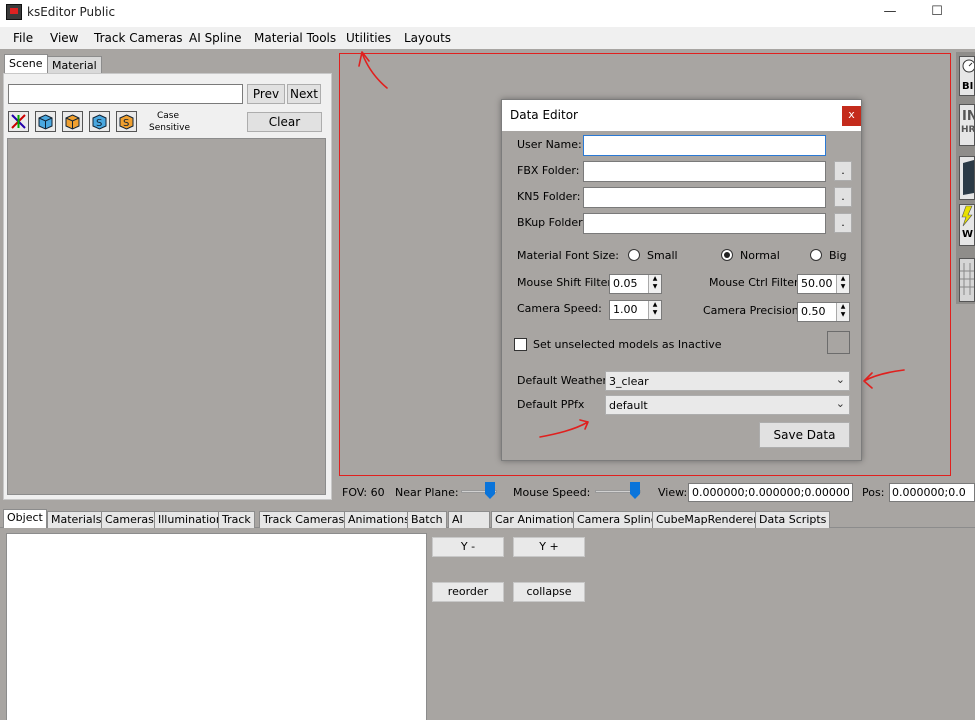  I want to click on tab-track-cameras: Track Cameras, so click(304, 519).